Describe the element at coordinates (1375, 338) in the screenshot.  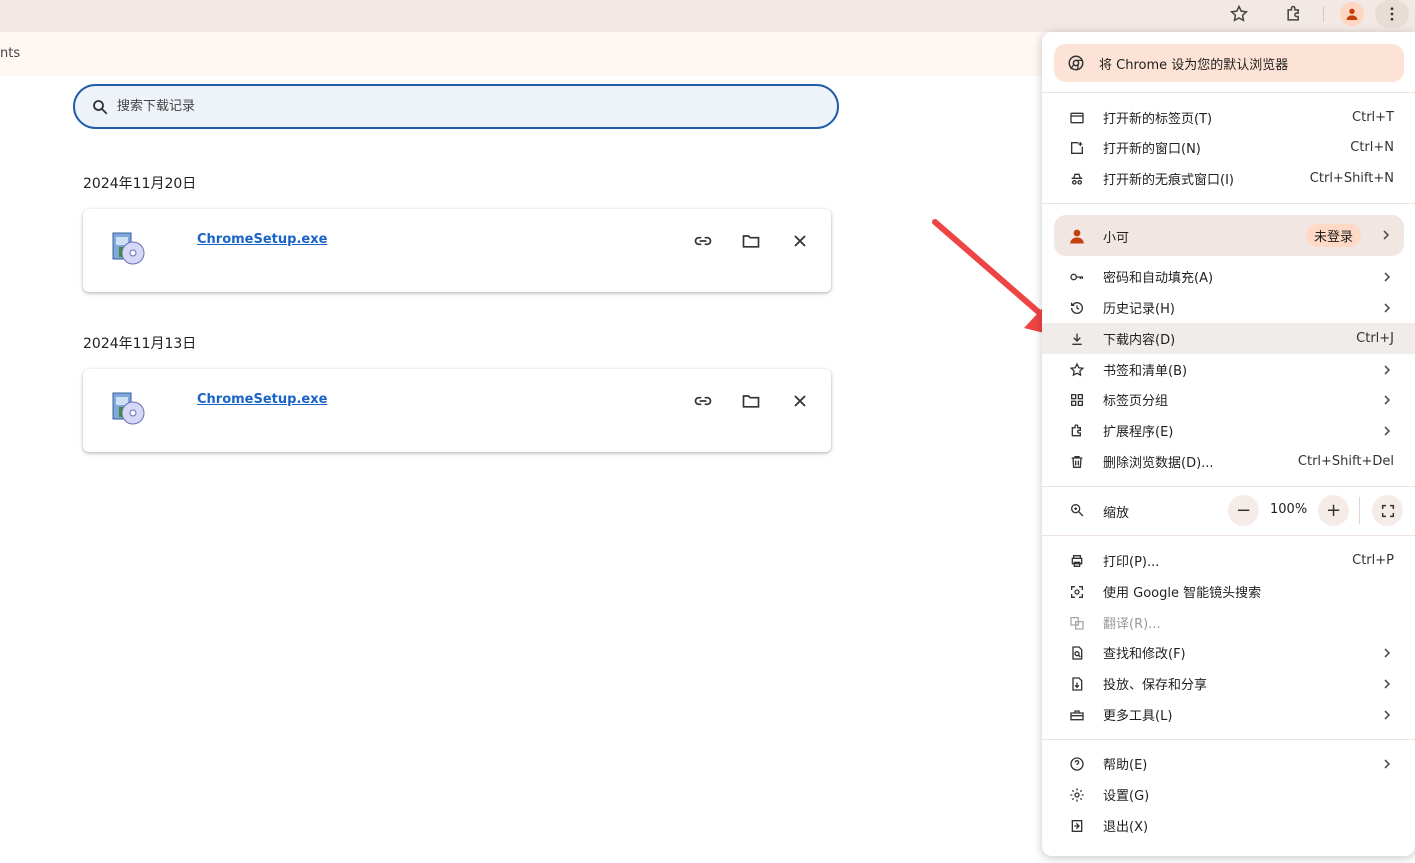
I see `shortcut-label: Ctrl+J` at that location.